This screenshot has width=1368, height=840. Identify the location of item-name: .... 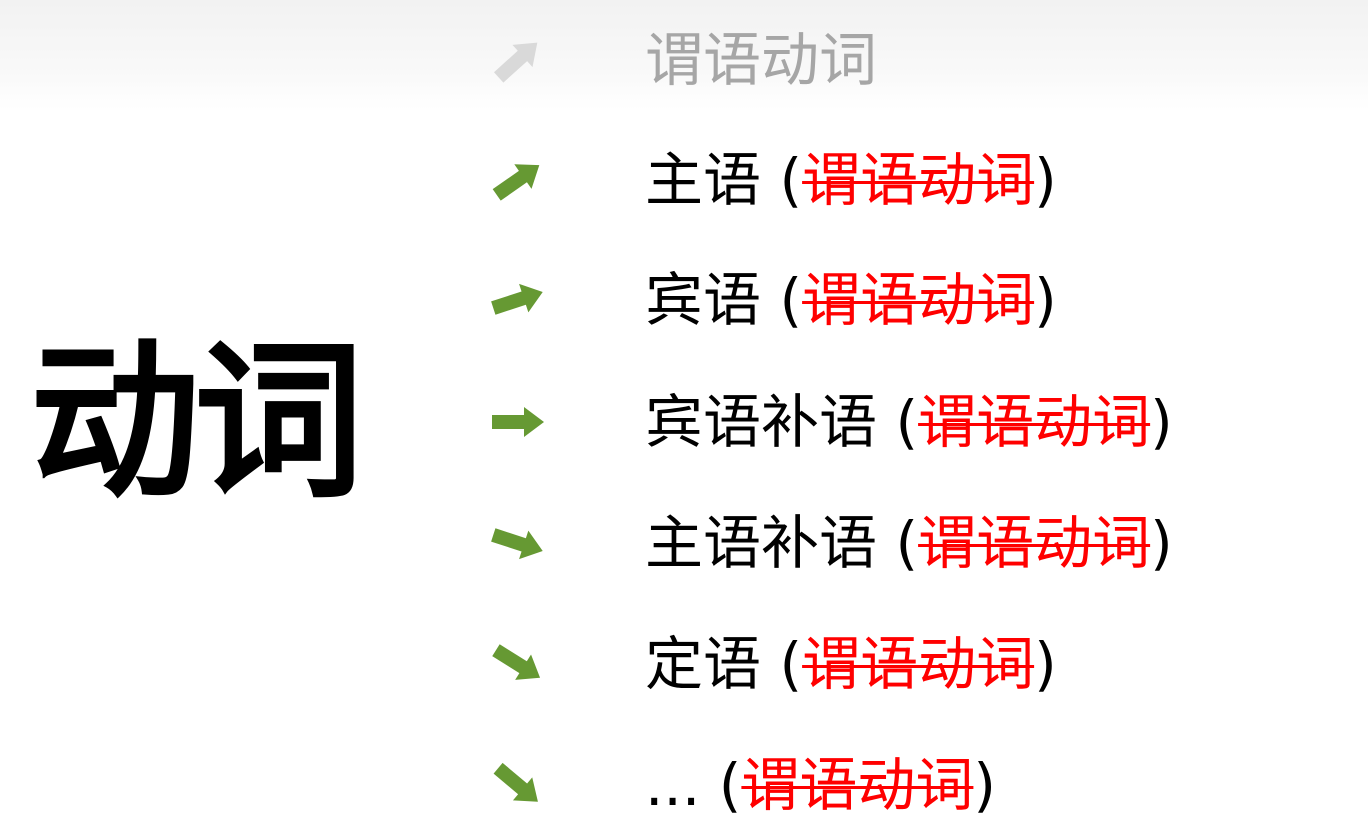
(673, 785).